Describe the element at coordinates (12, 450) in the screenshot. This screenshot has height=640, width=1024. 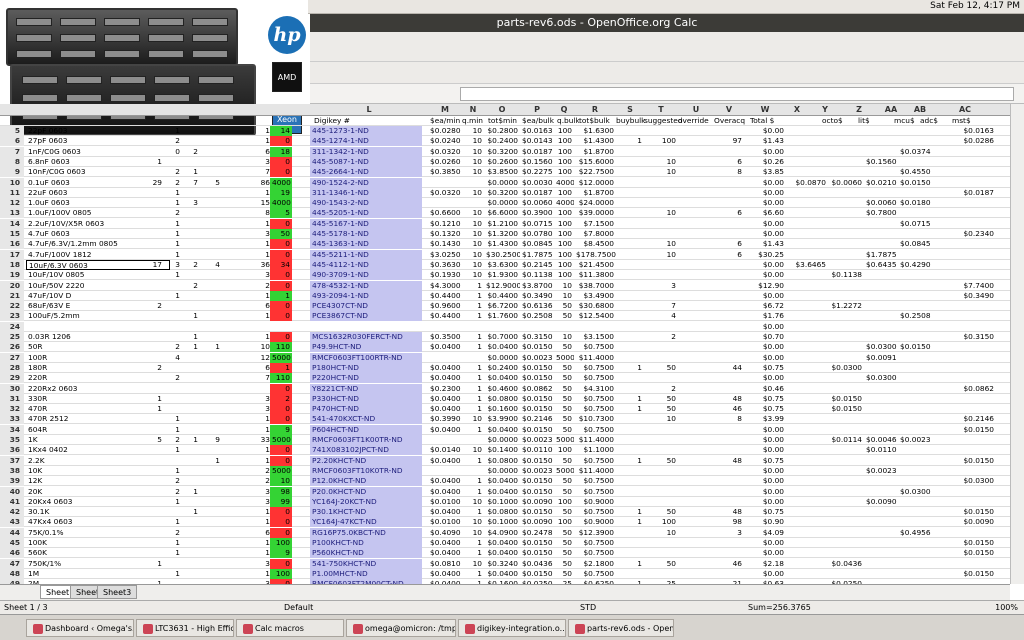
I see `row-number: 36` at that location.